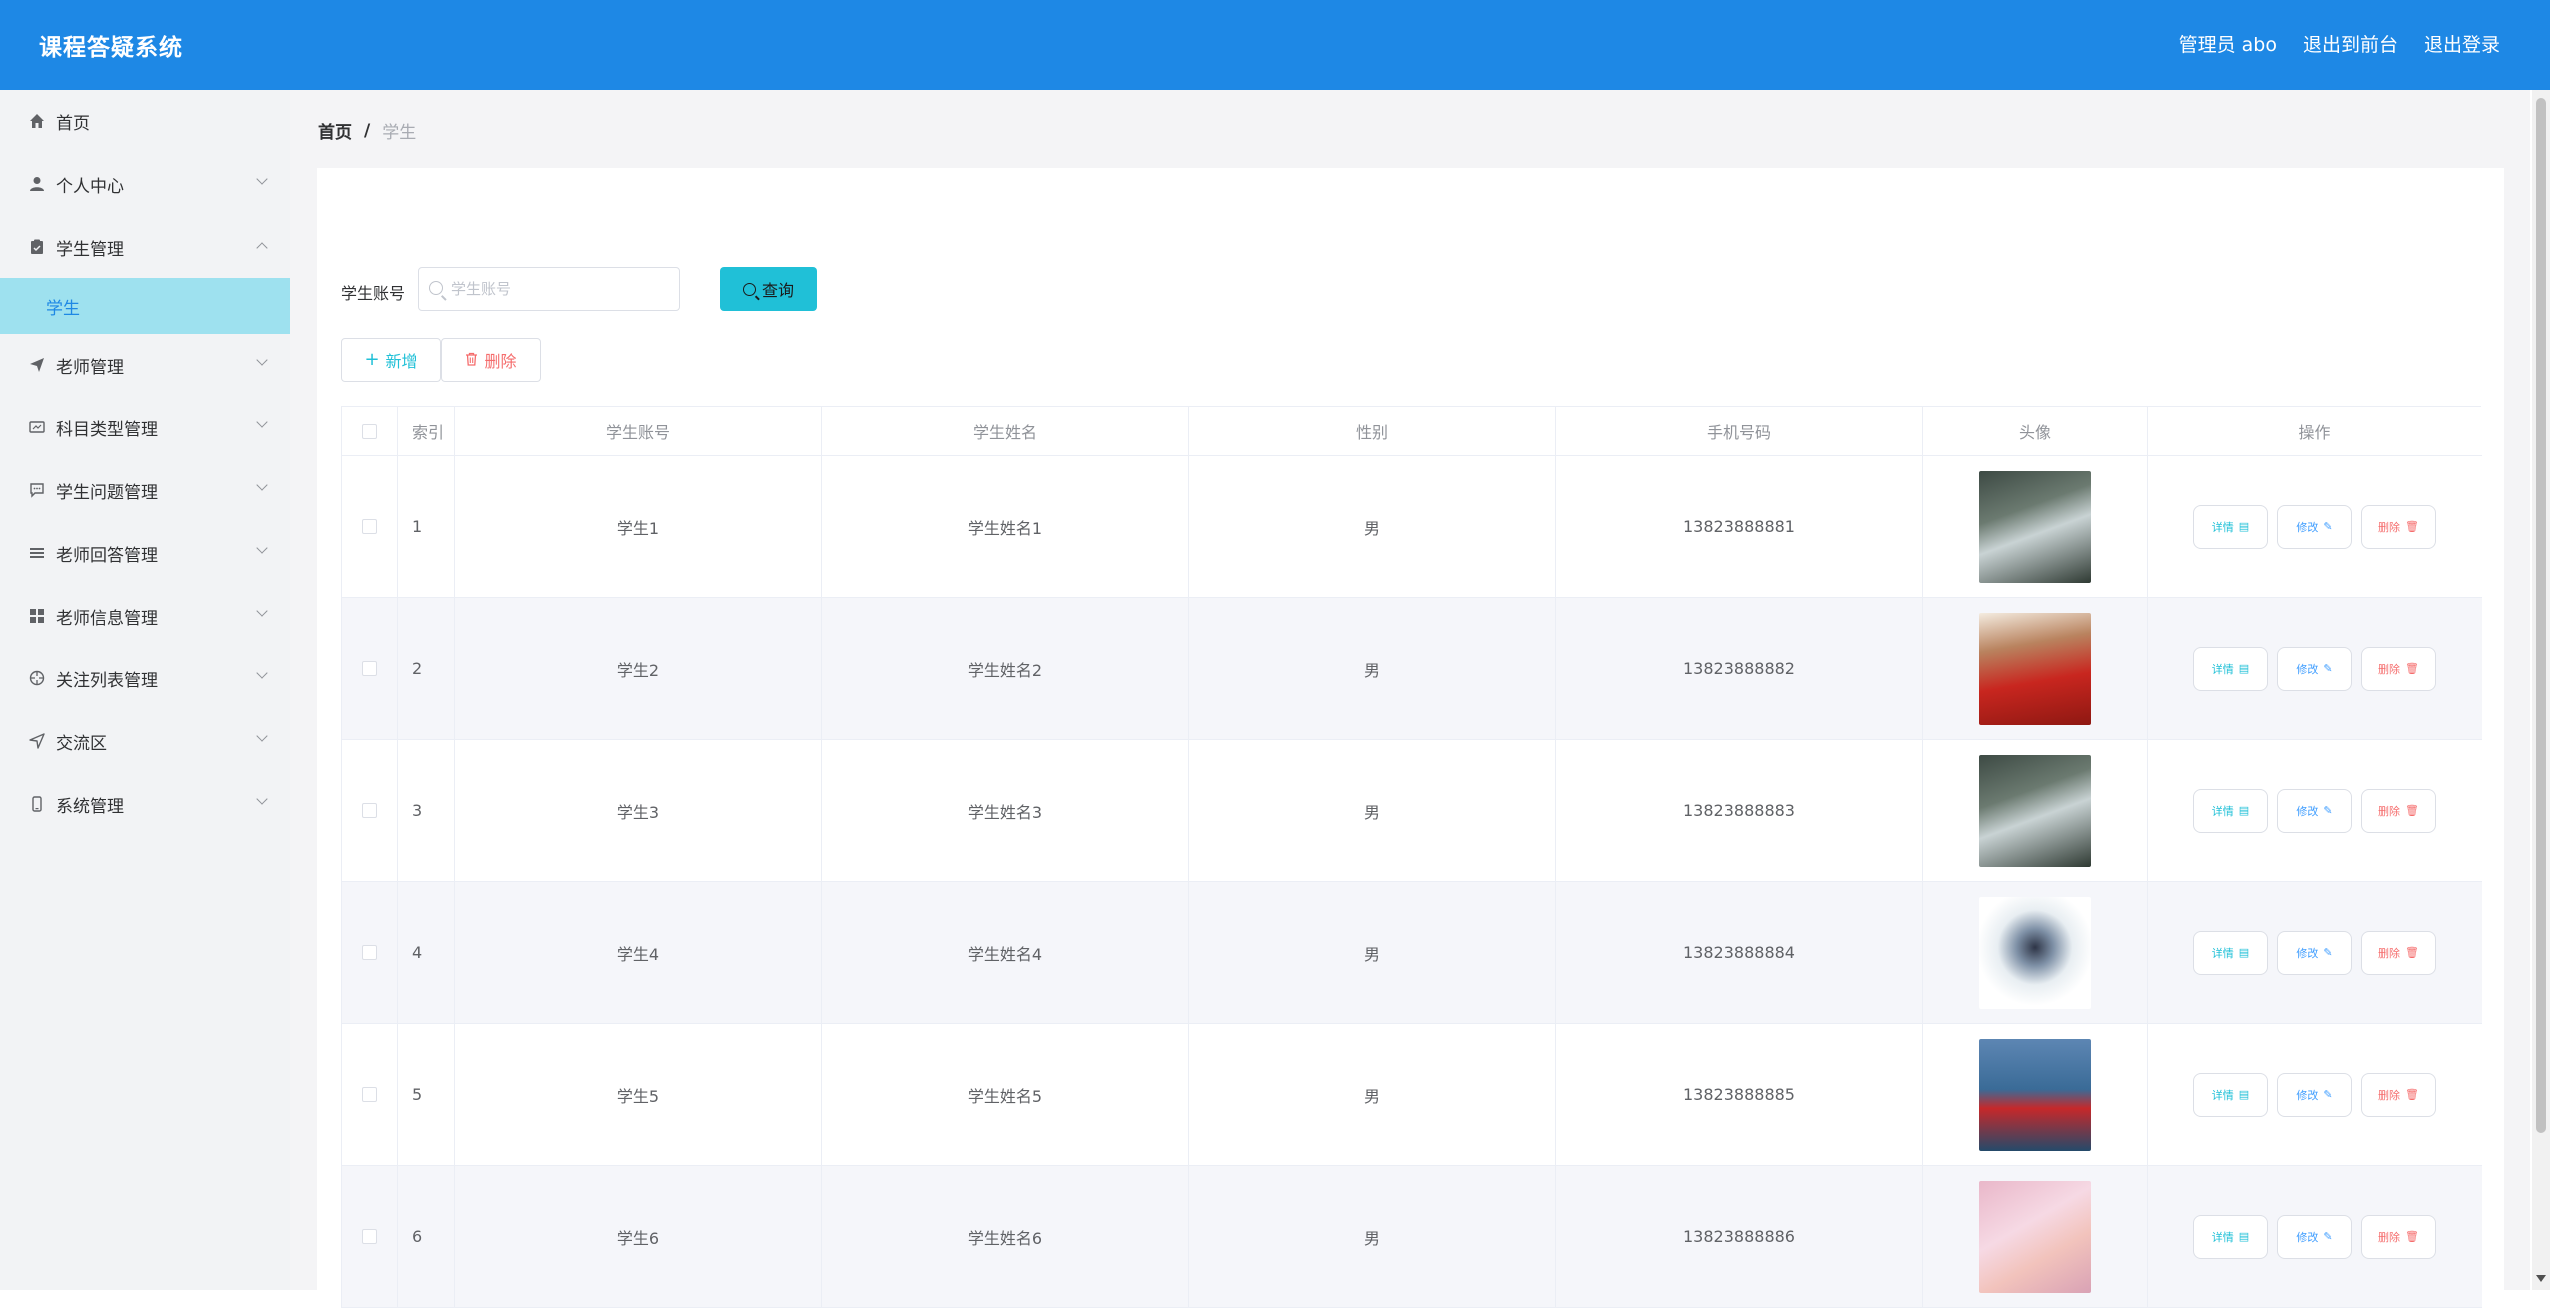  Describe the element at coordinates (401, 361) in the screenshot. I see `add-button-label: 新增` at that location.